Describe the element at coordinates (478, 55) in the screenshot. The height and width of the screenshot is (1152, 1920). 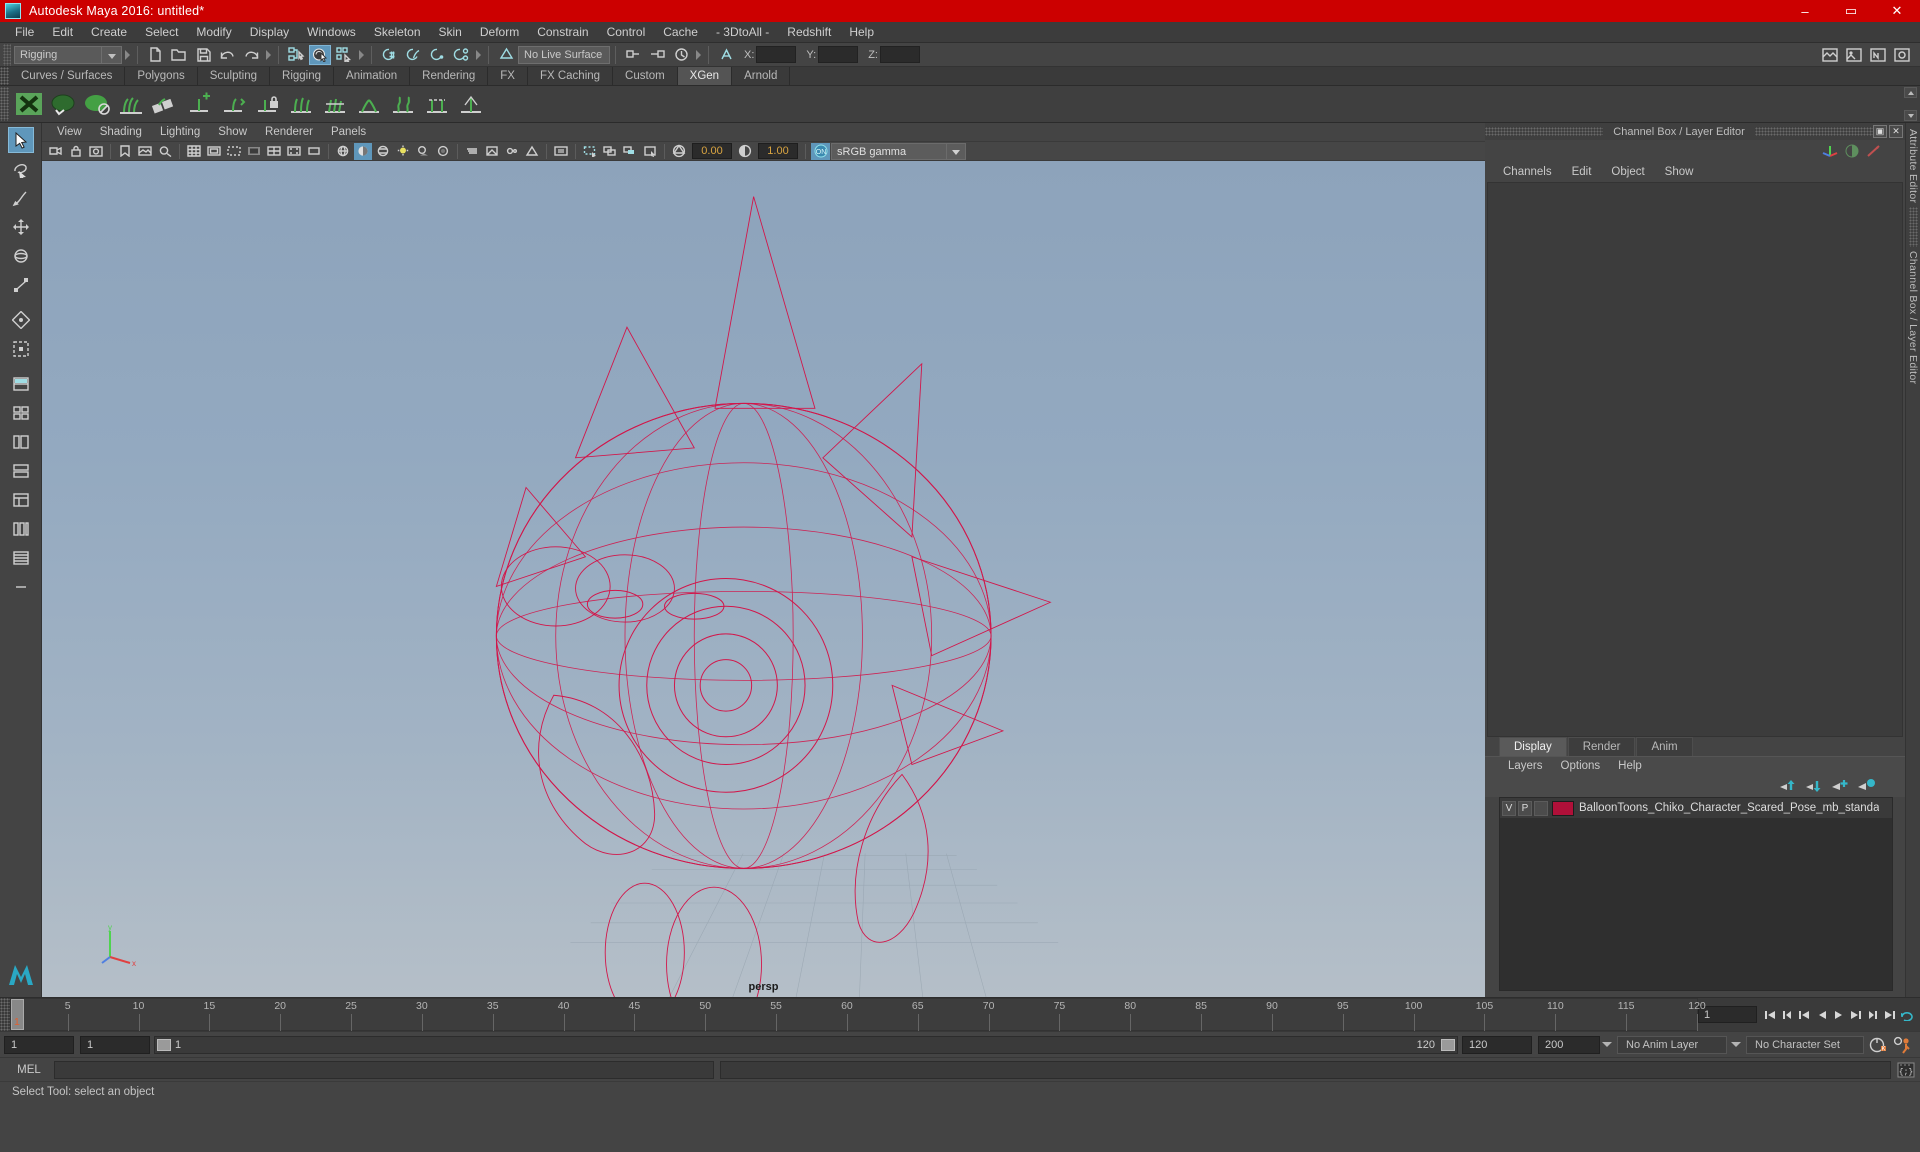
I see `snap-group-arrow-icon` at that location.